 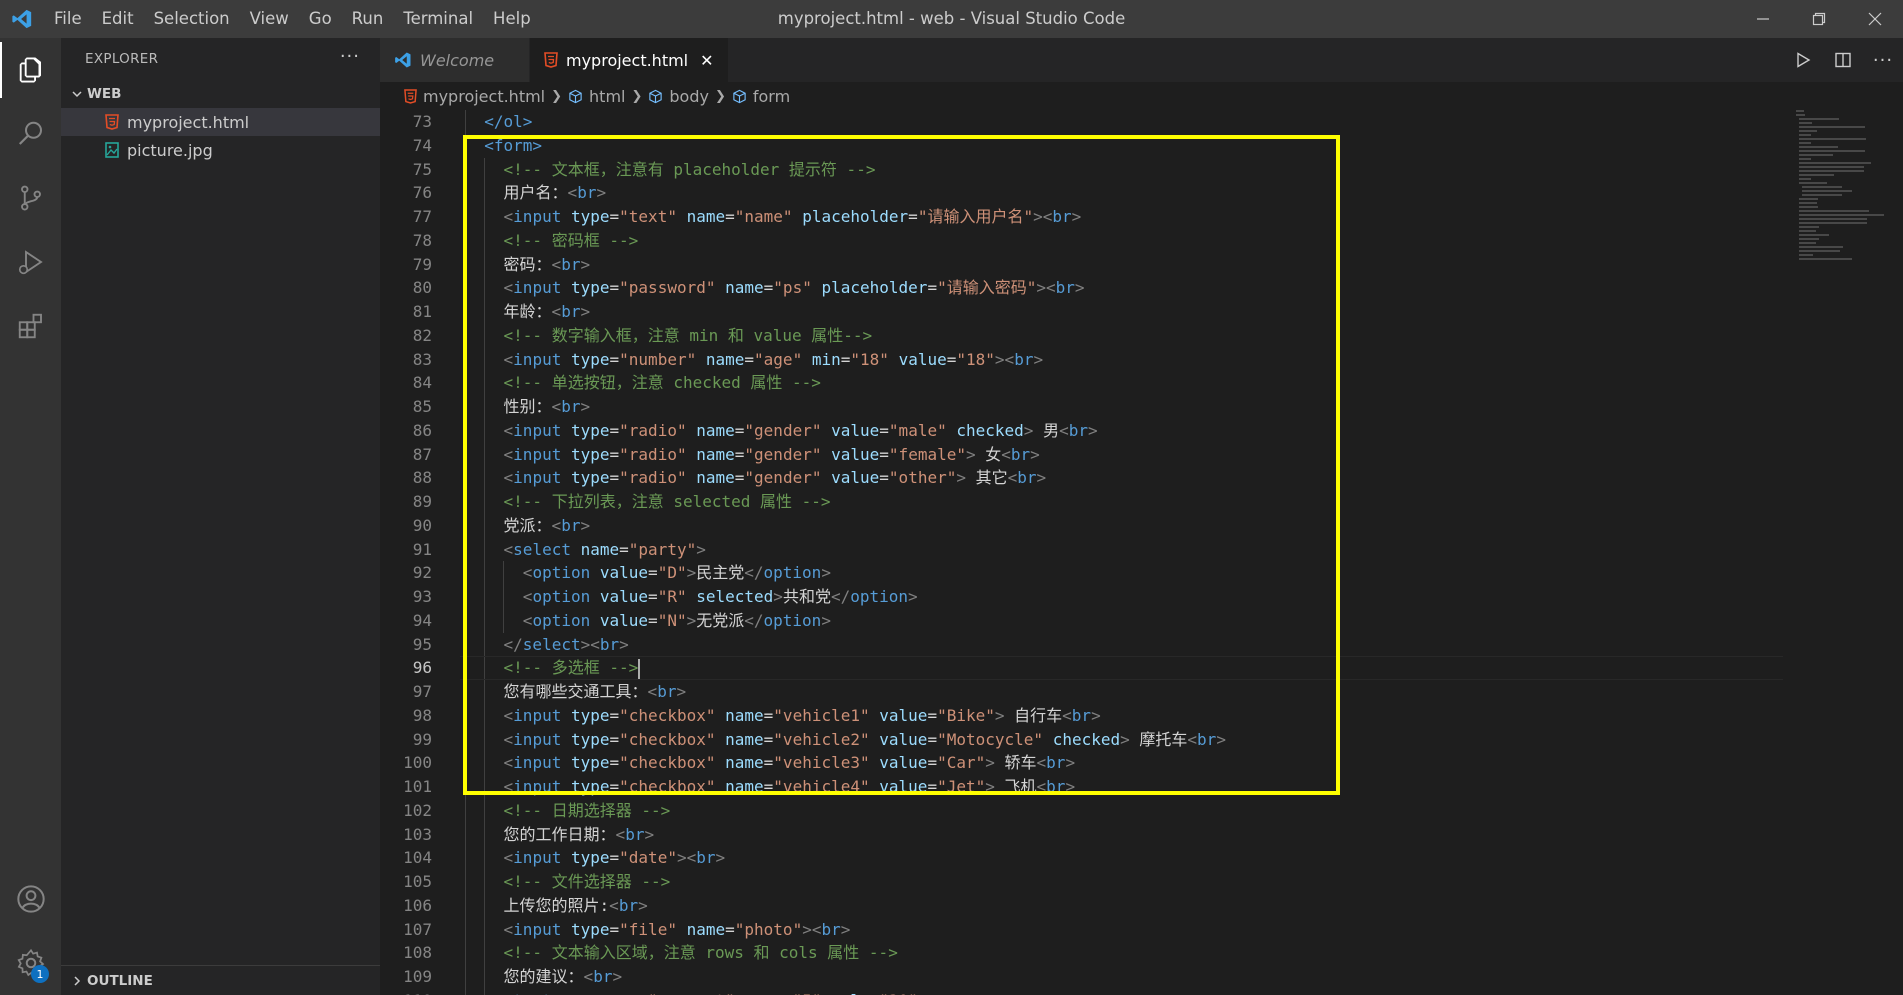 What do you see at coordinates (368, 19) in the screenshot?
I see `menu-run: Run` at bounding box center [368, 19].